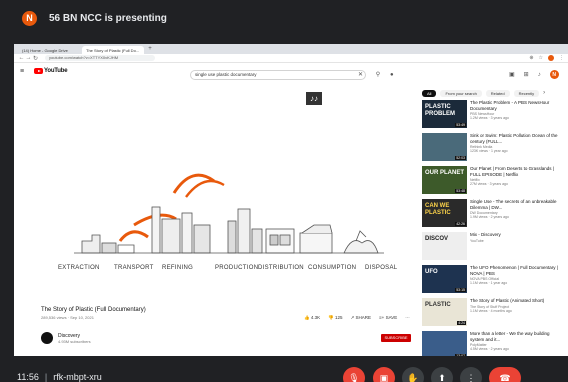 This screenshot has height=382, width=568. Describe the element at coordinates (47, 338) in the screenshot. I see `channel-avatar` at that location.